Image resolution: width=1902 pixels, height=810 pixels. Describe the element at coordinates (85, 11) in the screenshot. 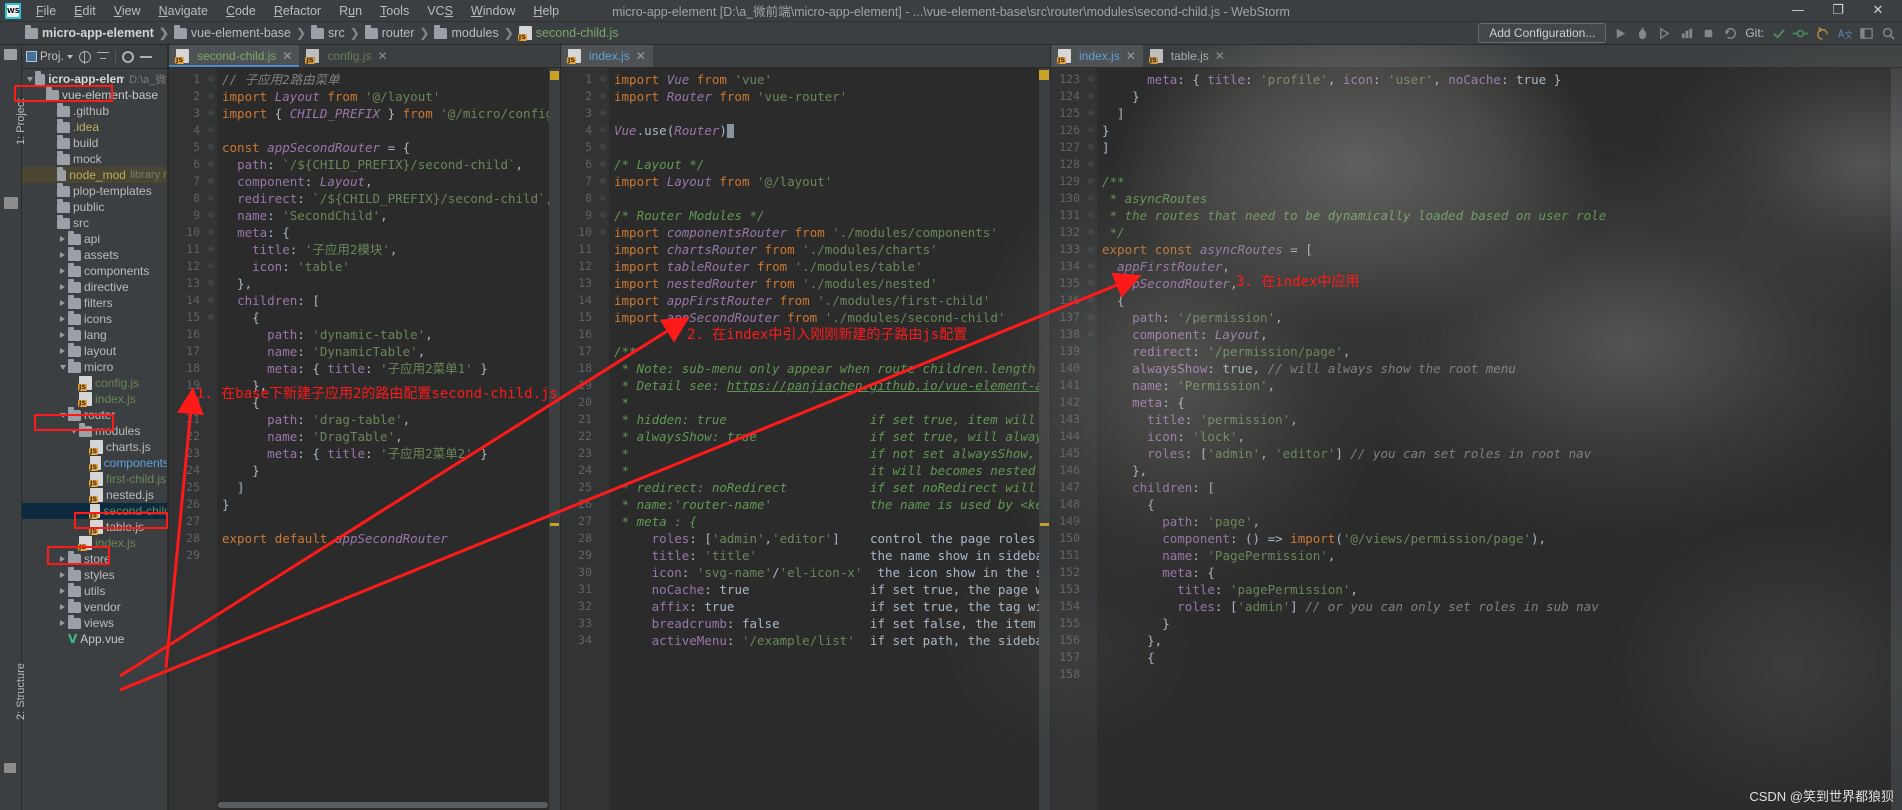

I see `menu-edit: Edit` at that location.